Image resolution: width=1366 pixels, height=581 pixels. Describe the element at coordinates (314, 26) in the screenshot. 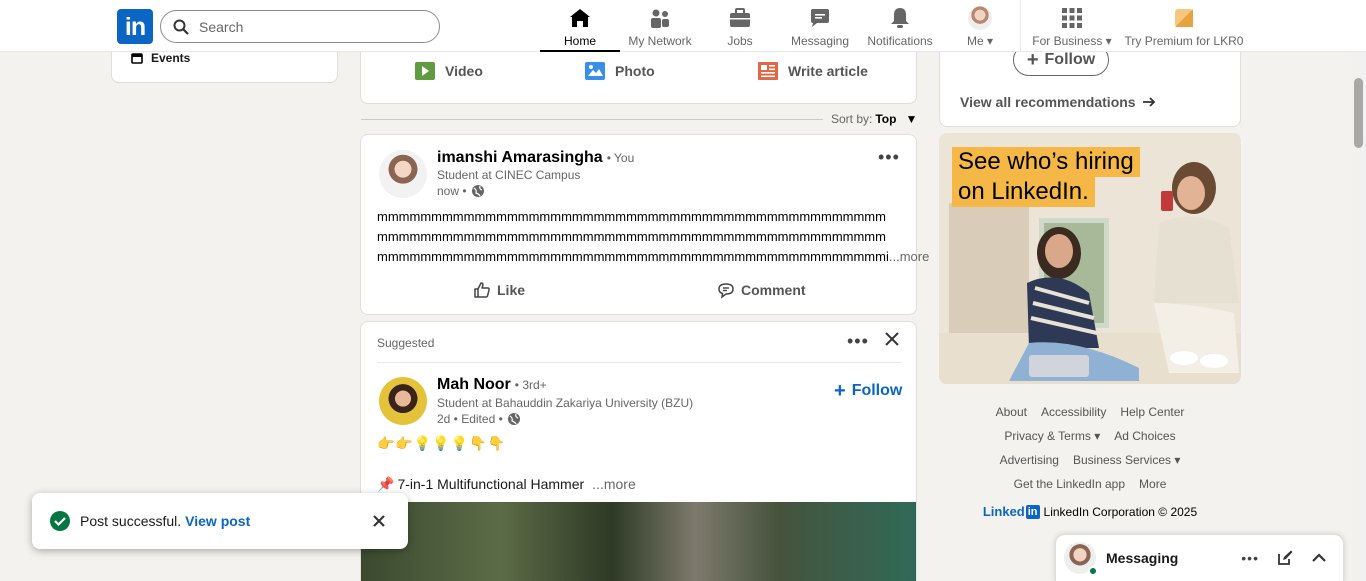

I see `search-input` at that location.